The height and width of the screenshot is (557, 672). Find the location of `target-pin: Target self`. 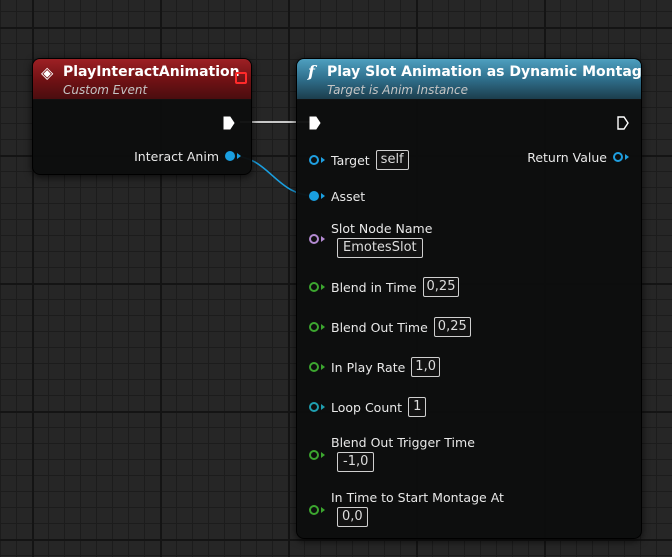

target-pin: Target self is located at coordinates (359, 160).